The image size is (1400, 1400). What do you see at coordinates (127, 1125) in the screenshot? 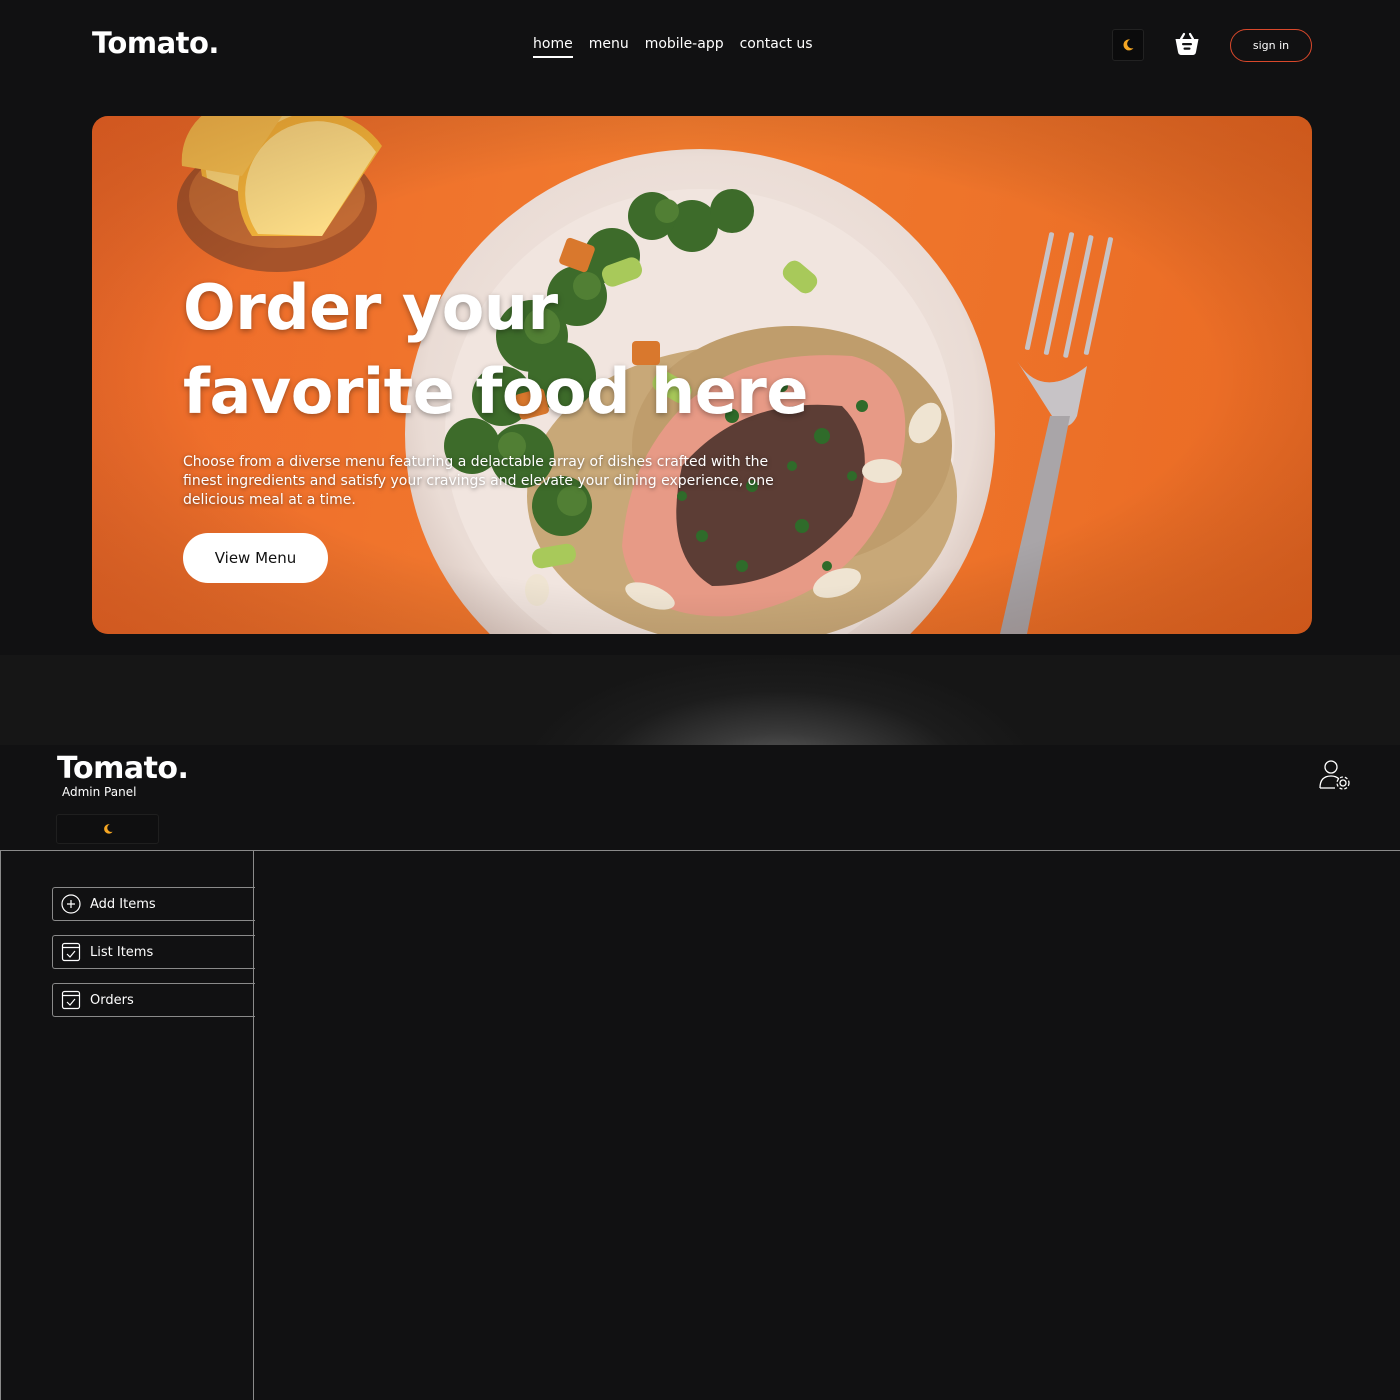
I see `admin-sidebar: Add Items List Items Orders` at bounding box center [127, 1125].